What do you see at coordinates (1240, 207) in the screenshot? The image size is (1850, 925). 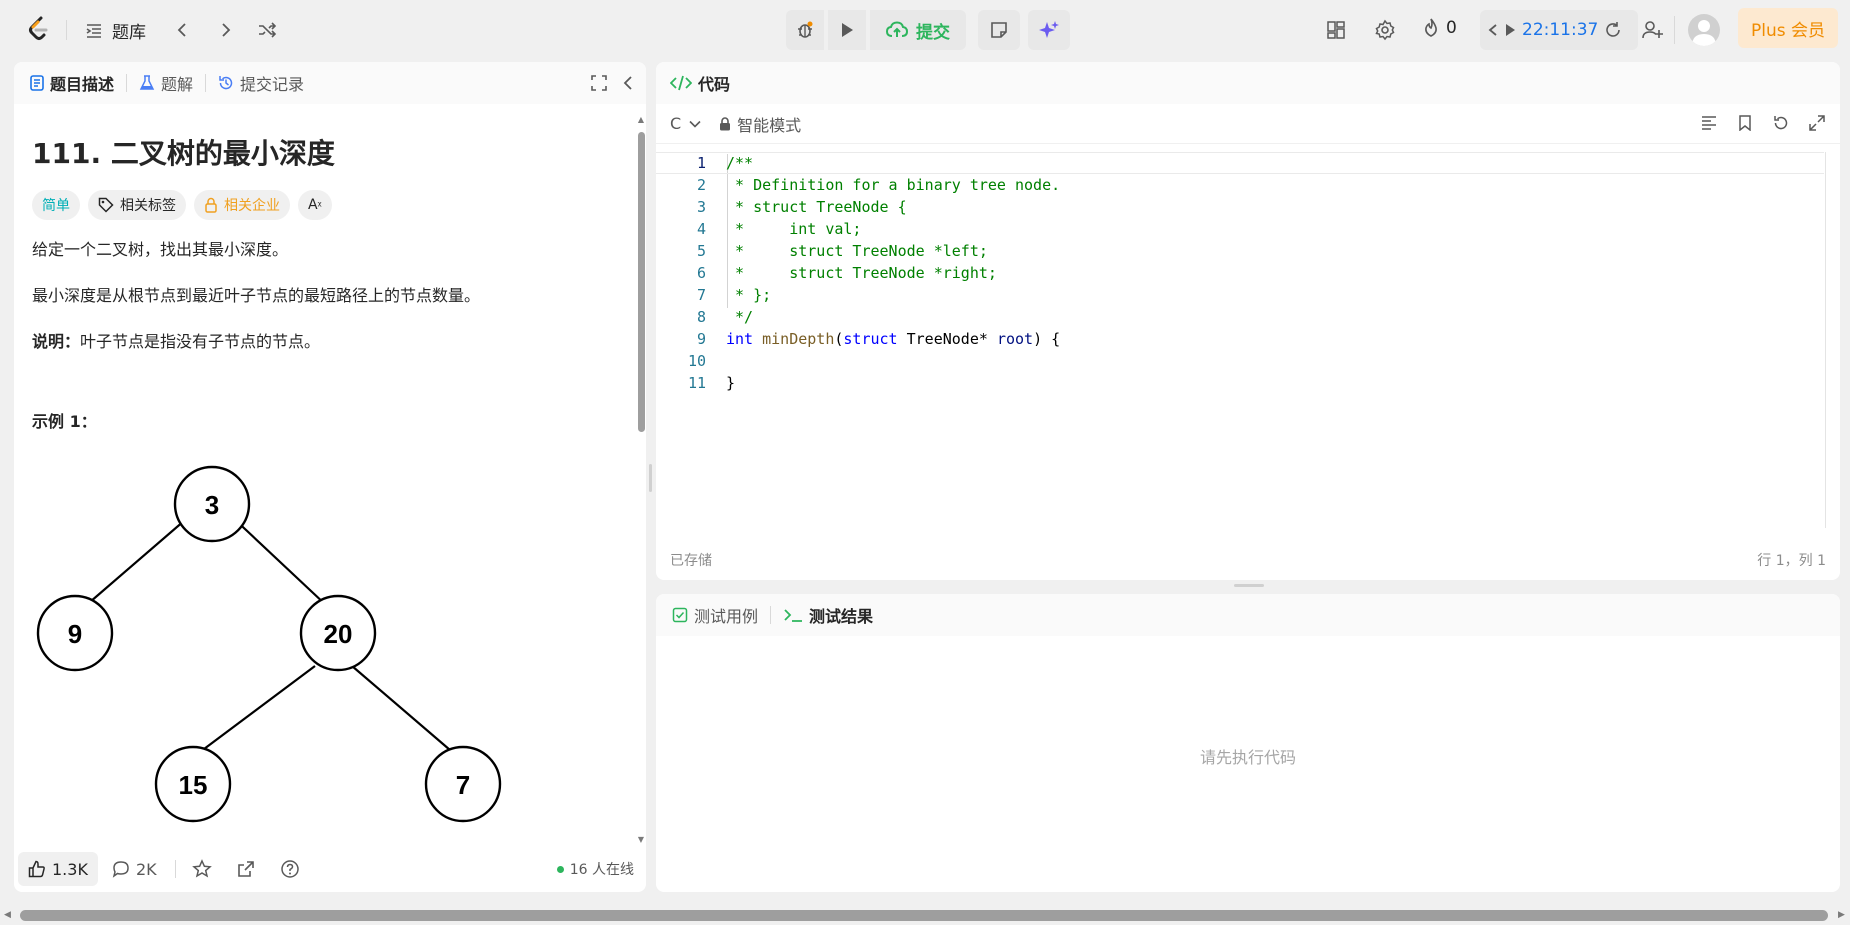 I see `code-line: 3 * struct TreeNode {` at bounding box center [1240, 207].